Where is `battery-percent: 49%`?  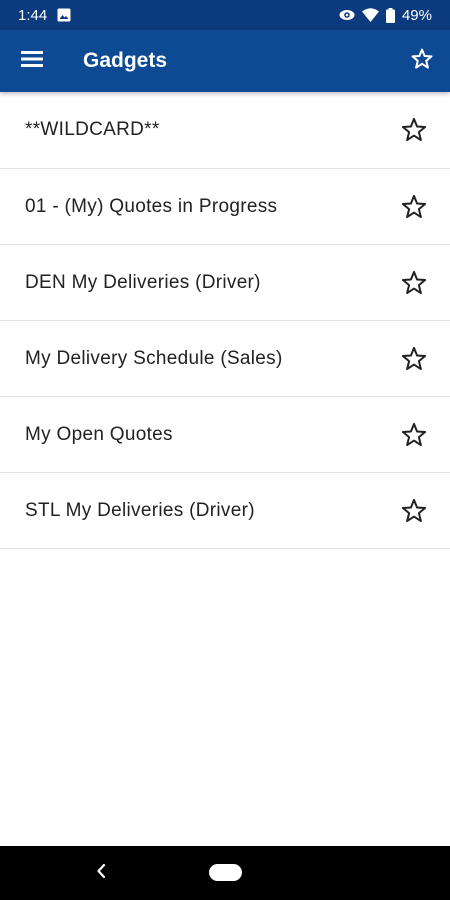
battery-percent: 49% is located at coordinates (416, 15).